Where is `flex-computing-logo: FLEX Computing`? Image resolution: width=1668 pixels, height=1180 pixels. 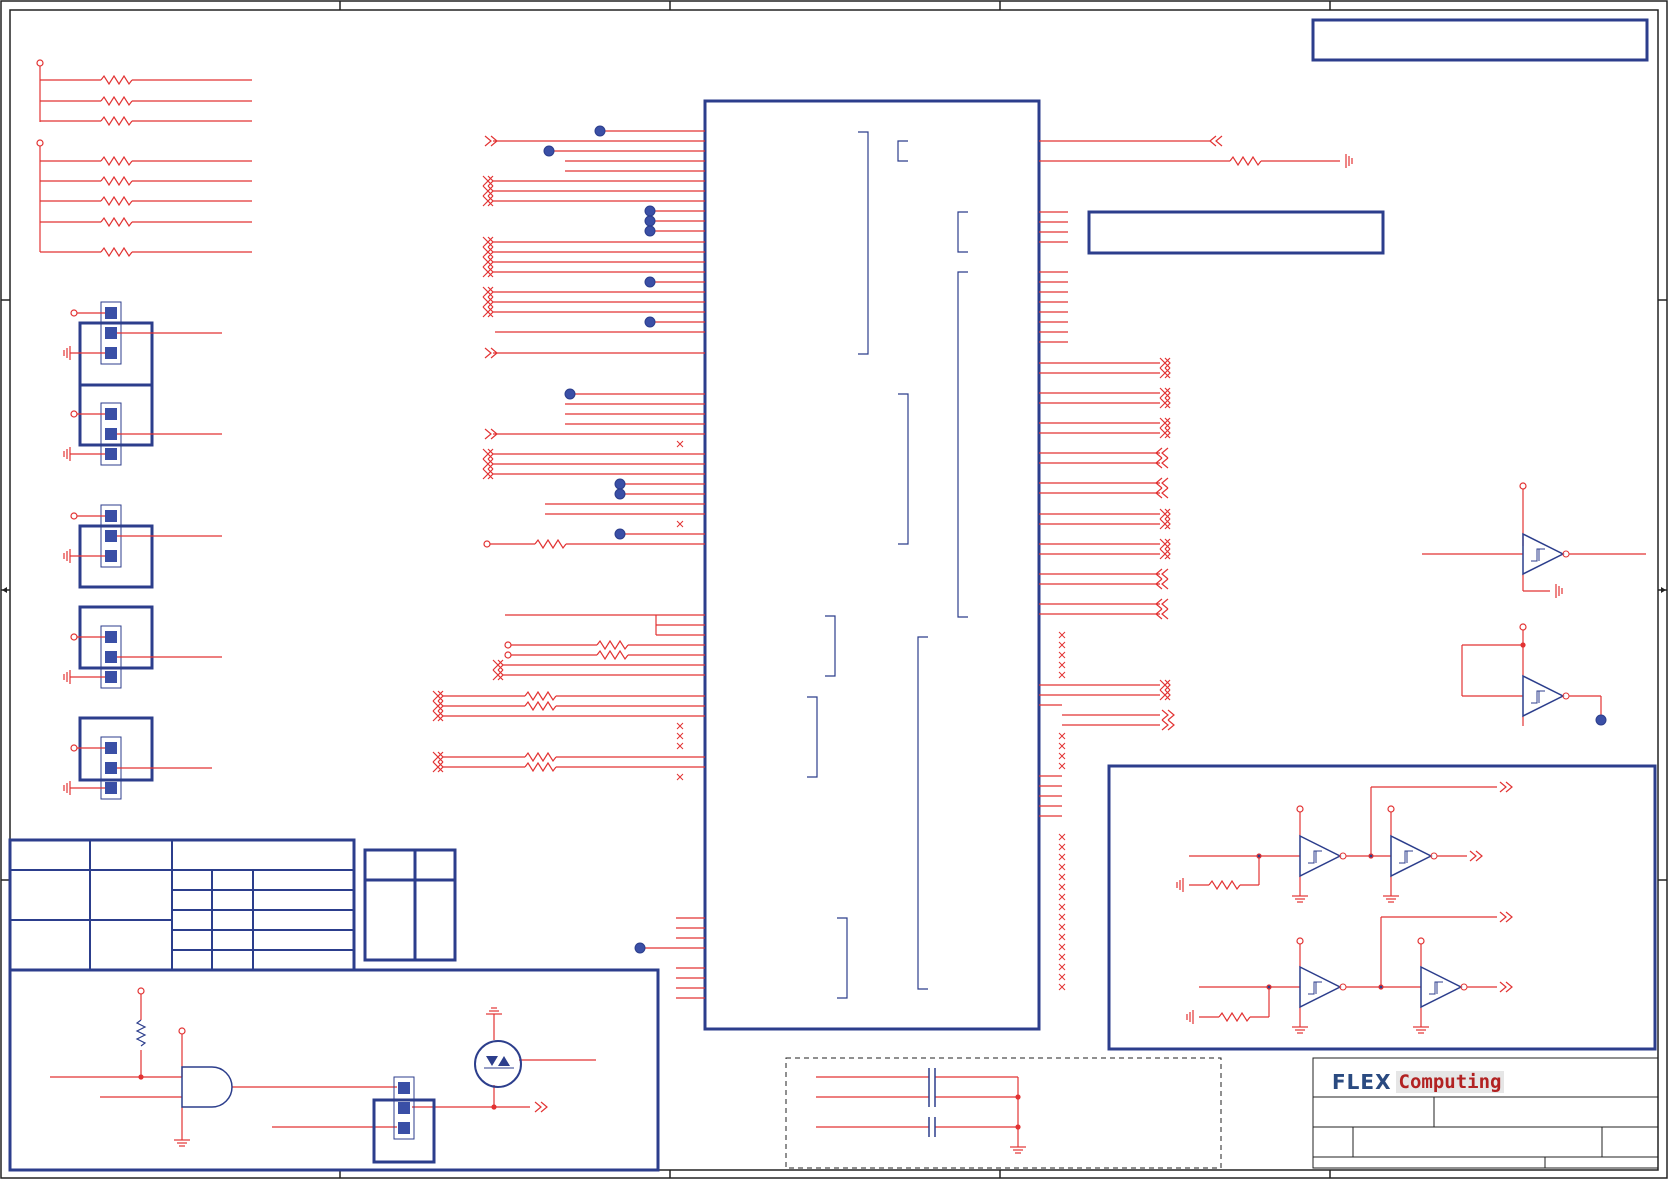 flex-computing-logo: FLEX Computing is located at coordinates (1422, 1082).